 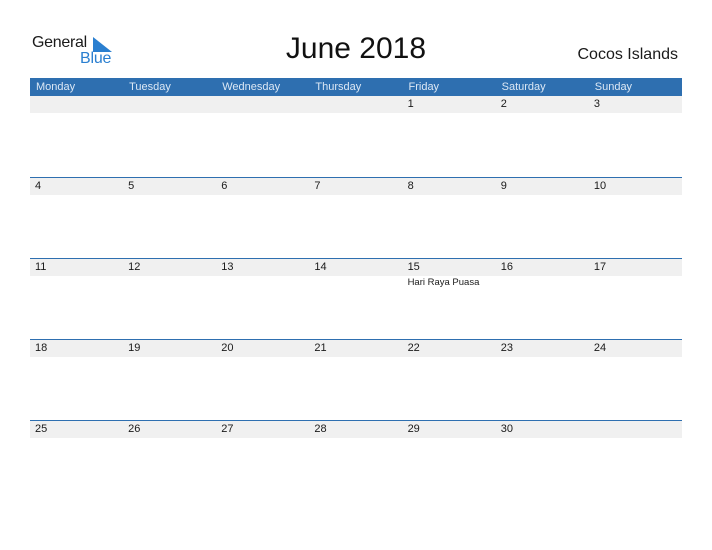 I want to click on day-number: 11, so click(x=41, y=267).